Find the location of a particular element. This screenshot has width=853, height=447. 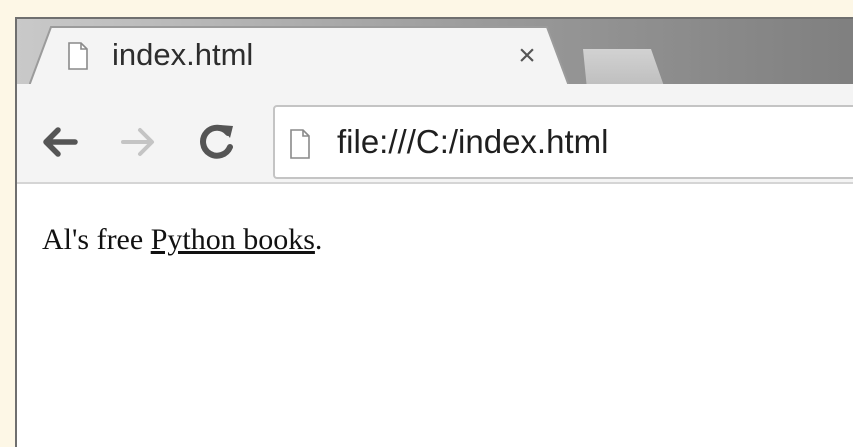

new-tab-button is located at coordinates (624, 69).